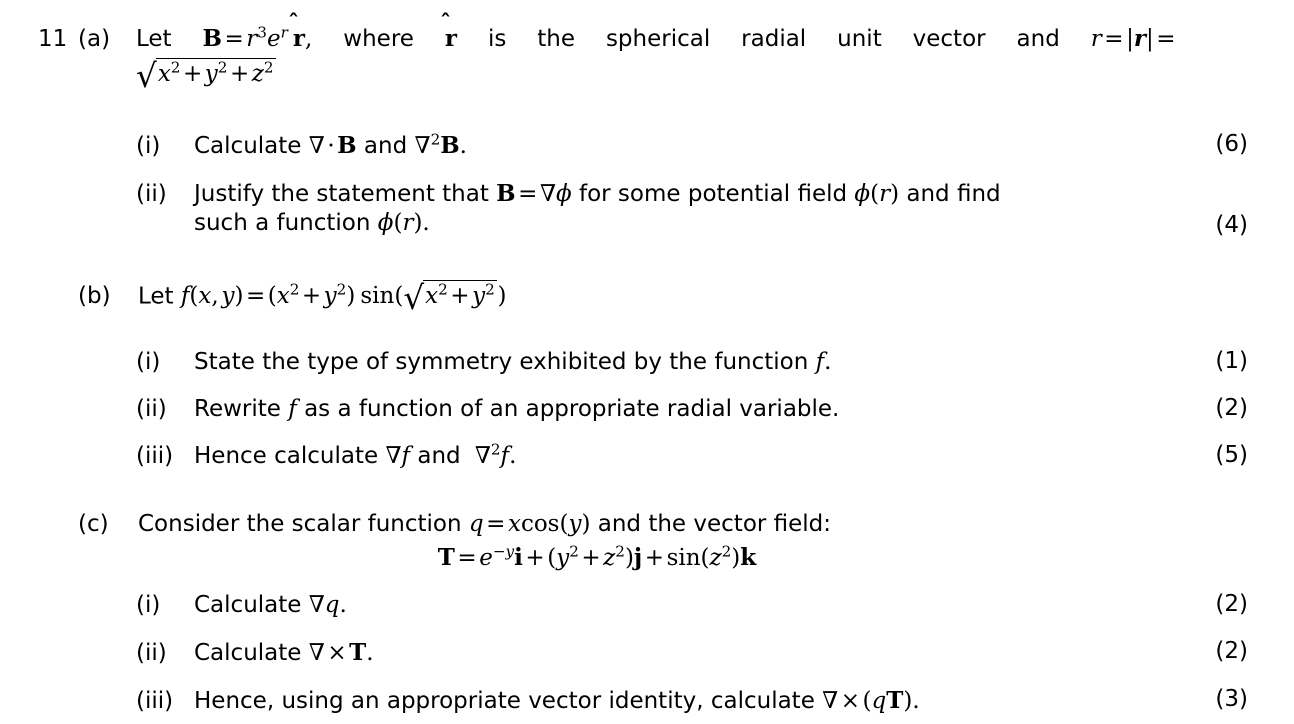 Image resolution: width=1294 pixels, height=724 pixels. Describe the element at coordinates (151, 194) in the screenshot. I see `part-a-item-ii-label: (ii)` at that location.